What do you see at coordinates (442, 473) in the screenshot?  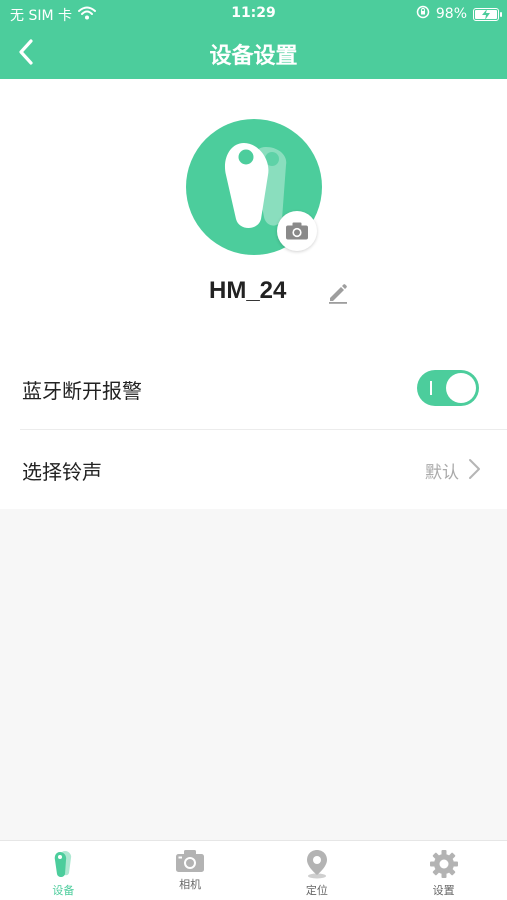 I see `ringtone-value: 默认` at bounding box center [442, 473].